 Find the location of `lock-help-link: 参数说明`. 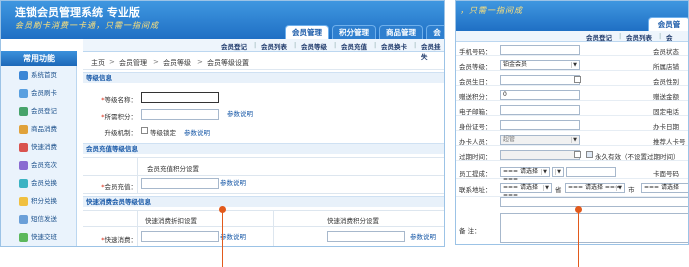

lock-help-link: 参数说明 is located at coordinates (197, 132).